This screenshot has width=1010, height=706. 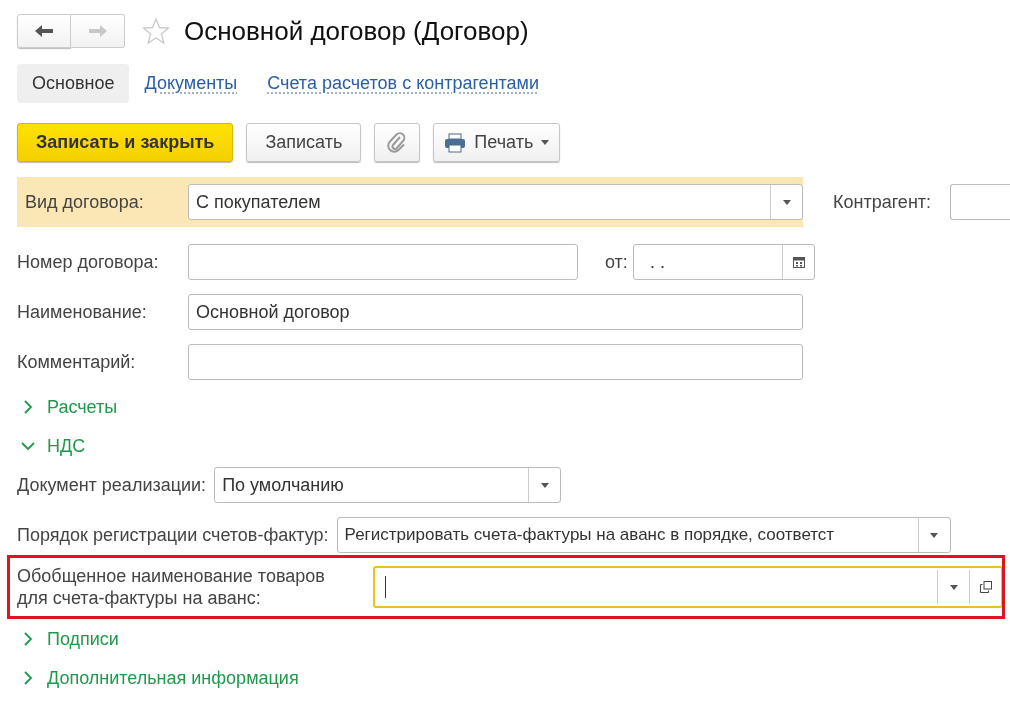 I want to click on field-label: Номер договора:, so click(x=88, y=262).